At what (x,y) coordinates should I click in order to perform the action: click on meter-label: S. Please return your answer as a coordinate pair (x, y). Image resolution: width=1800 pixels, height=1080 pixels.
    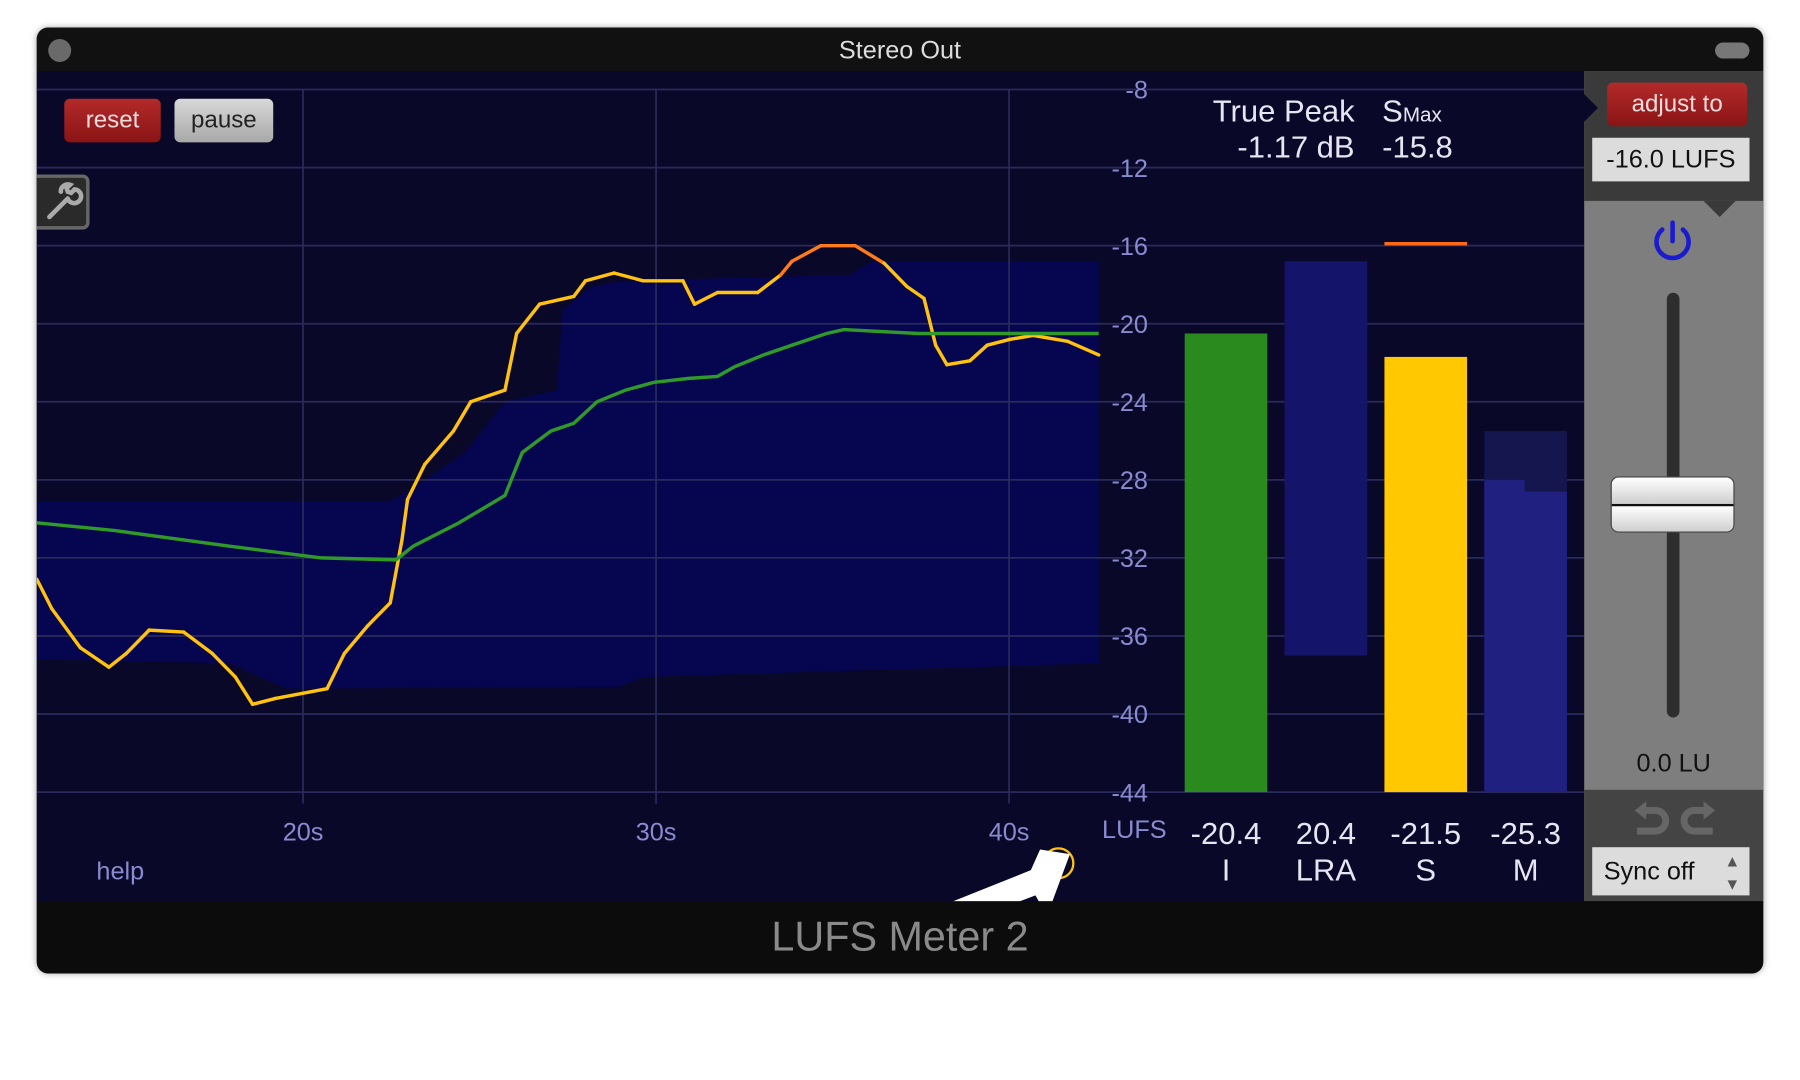
    Looking at the image, I should click on (1426, 870).